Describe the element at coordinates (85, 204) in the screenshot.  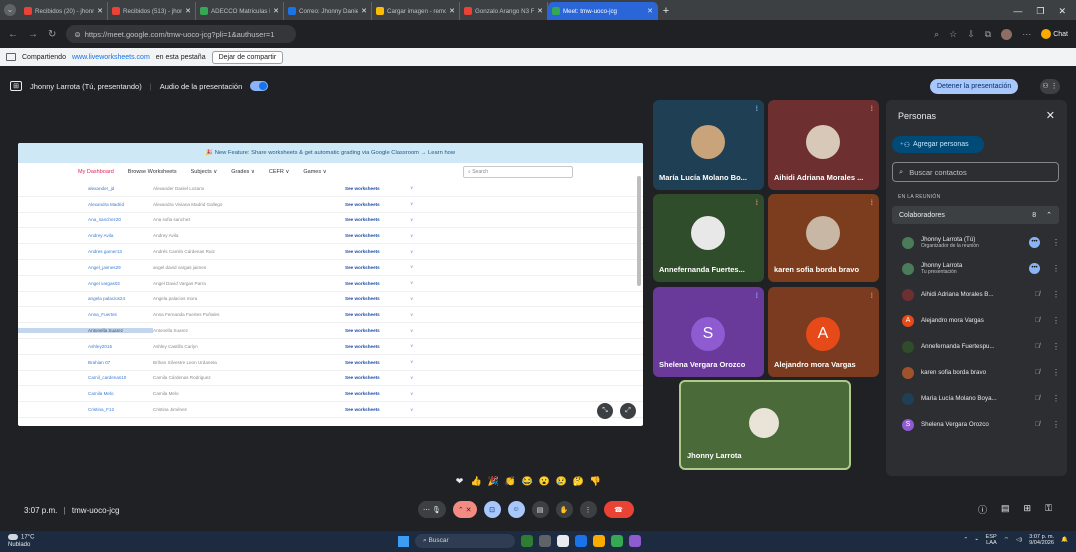
I see `student-username: Alexandra Madrid` at that location.